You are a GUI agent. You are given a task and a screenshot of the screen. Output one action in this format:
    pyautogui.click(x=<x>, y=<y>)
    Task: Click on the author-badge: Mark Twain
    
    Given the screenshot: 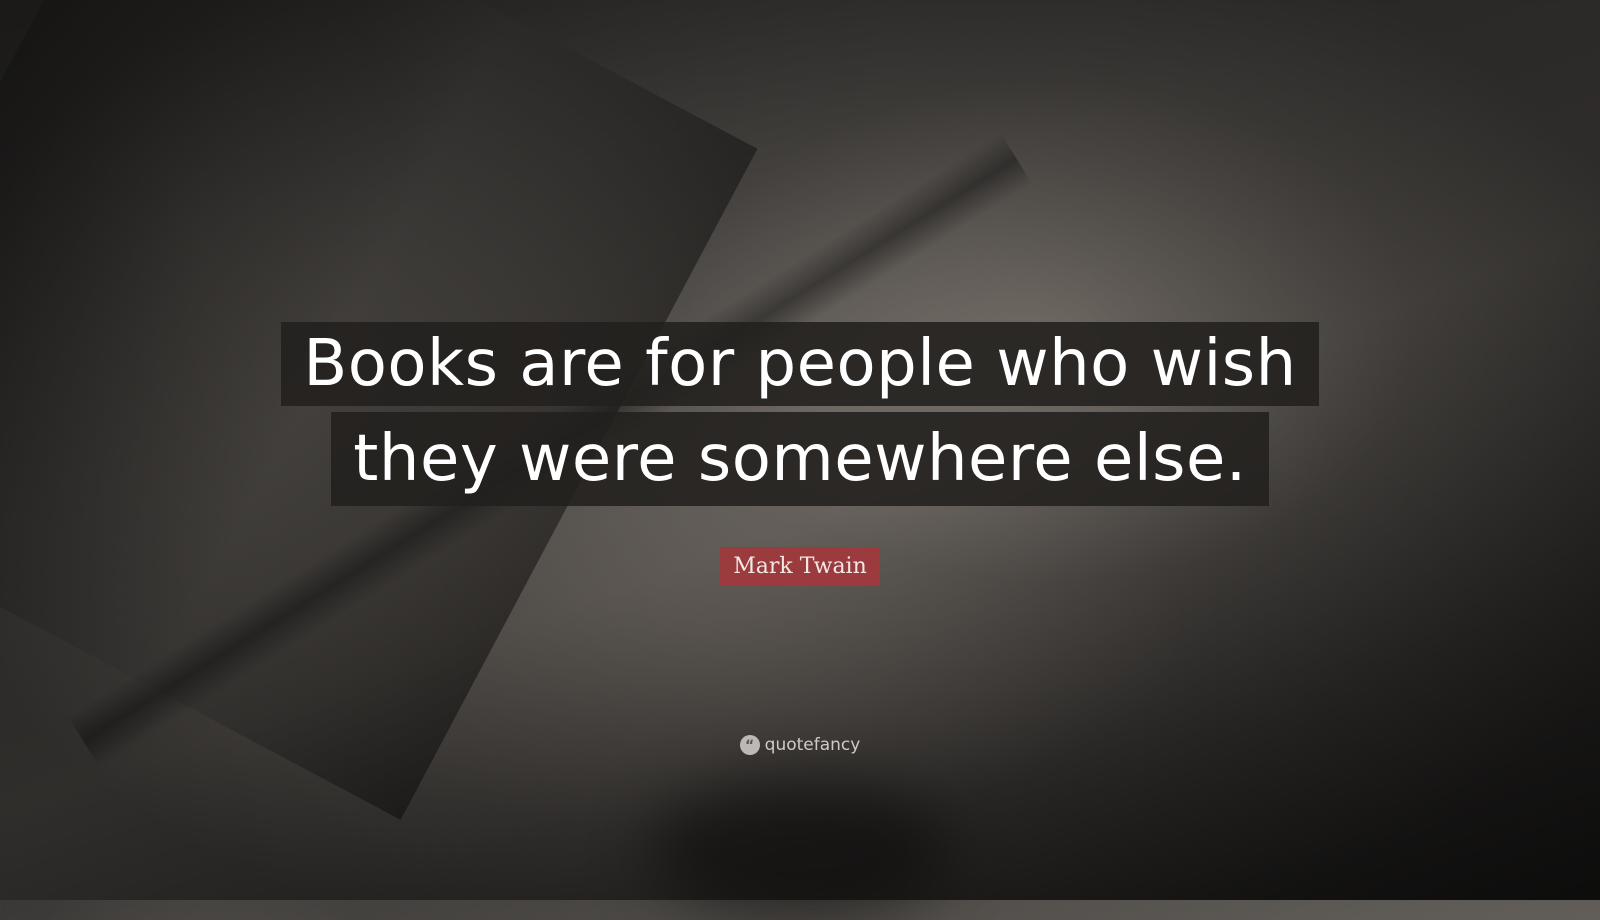 What is the action you would take?
    pyautogui.click(x=800, y=566)
    